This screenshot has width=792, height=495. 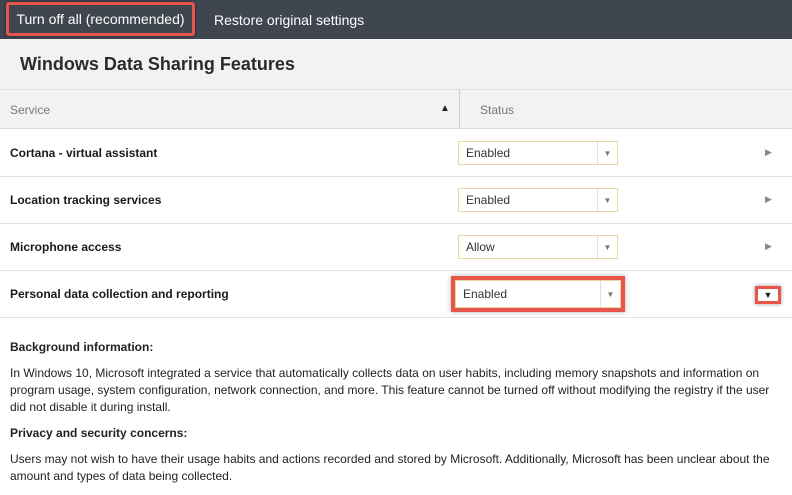 What do you see at coordinates (396, 64) in the screenshot?
I see `title-bar: Windows Data Sharing Features` at bounding box center [396, 64].